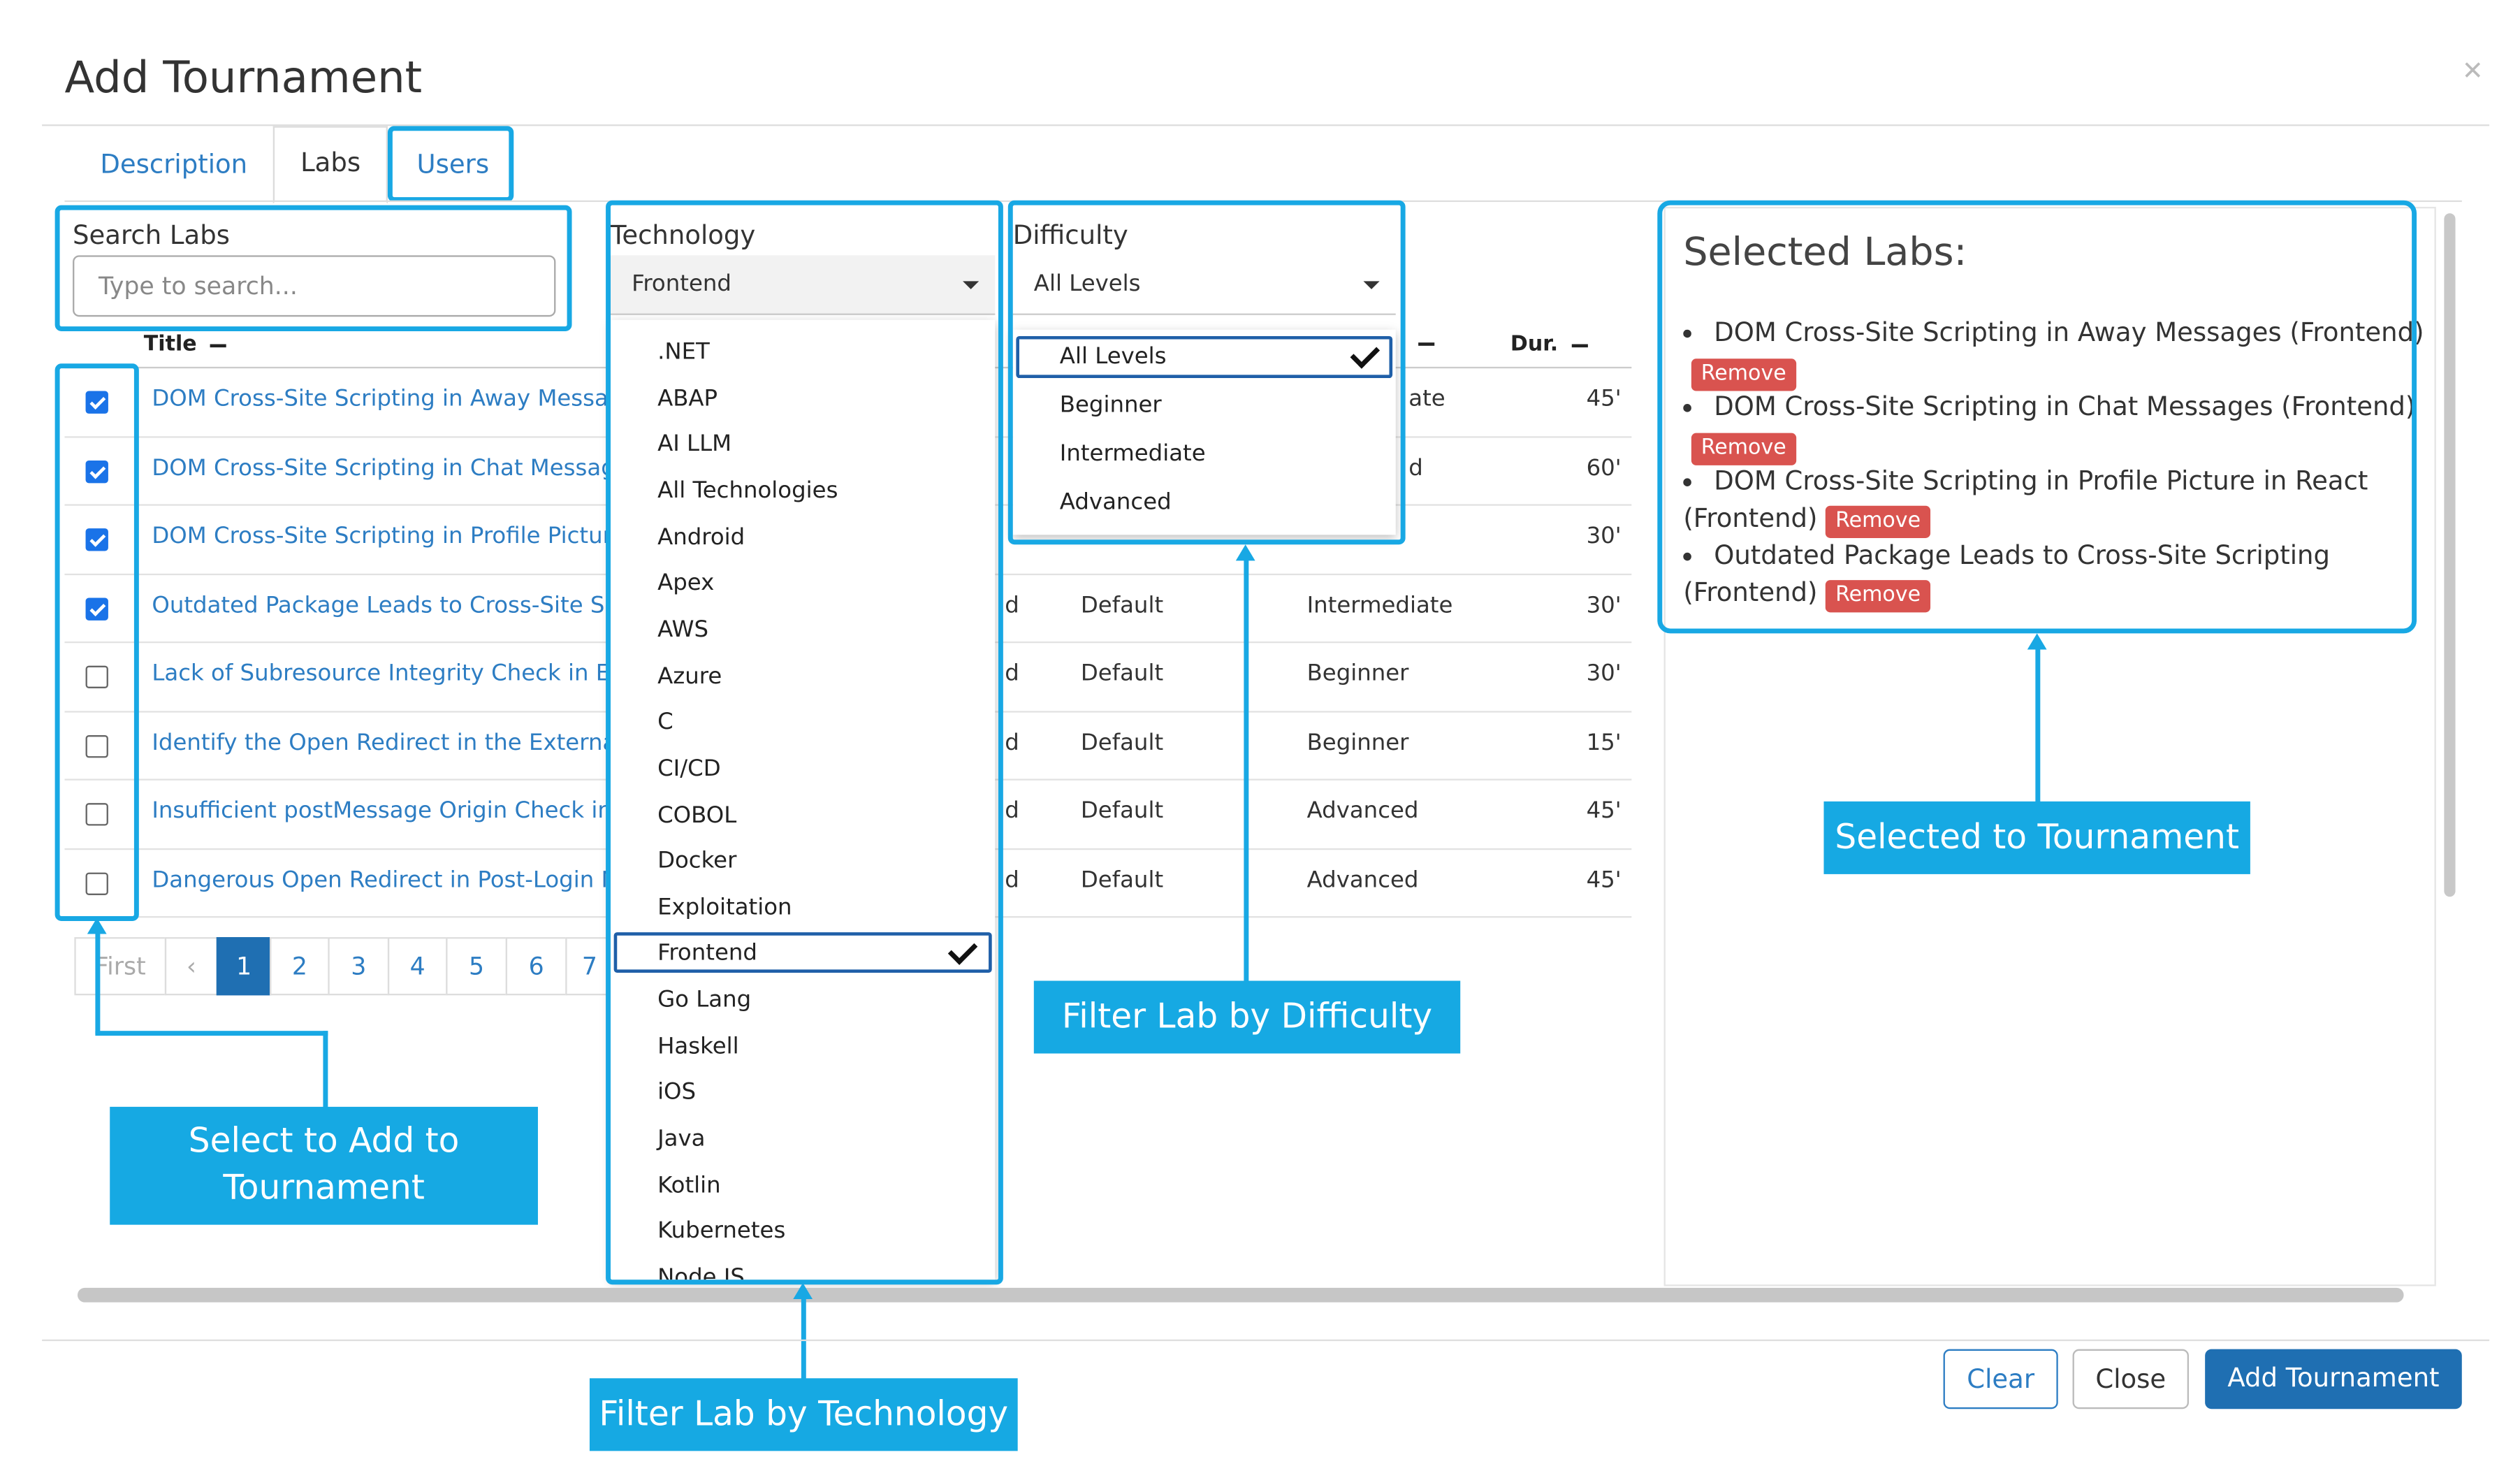  I want to click on pagination-page: 6, so click(536, 966).